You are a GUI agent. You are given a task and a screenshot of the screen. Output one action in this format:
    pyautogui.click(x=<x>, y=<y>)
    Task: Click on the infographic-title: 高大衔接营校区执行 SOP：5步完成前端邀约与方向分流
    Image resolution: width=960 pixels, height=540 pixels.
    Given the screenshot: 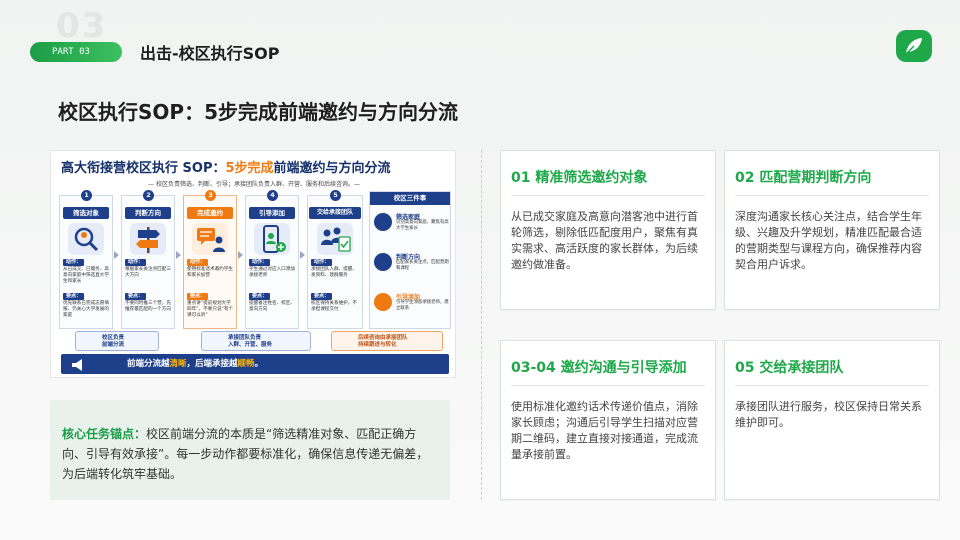 What is the action you would take?
    pyautogui.click(x=226, y=168)
    